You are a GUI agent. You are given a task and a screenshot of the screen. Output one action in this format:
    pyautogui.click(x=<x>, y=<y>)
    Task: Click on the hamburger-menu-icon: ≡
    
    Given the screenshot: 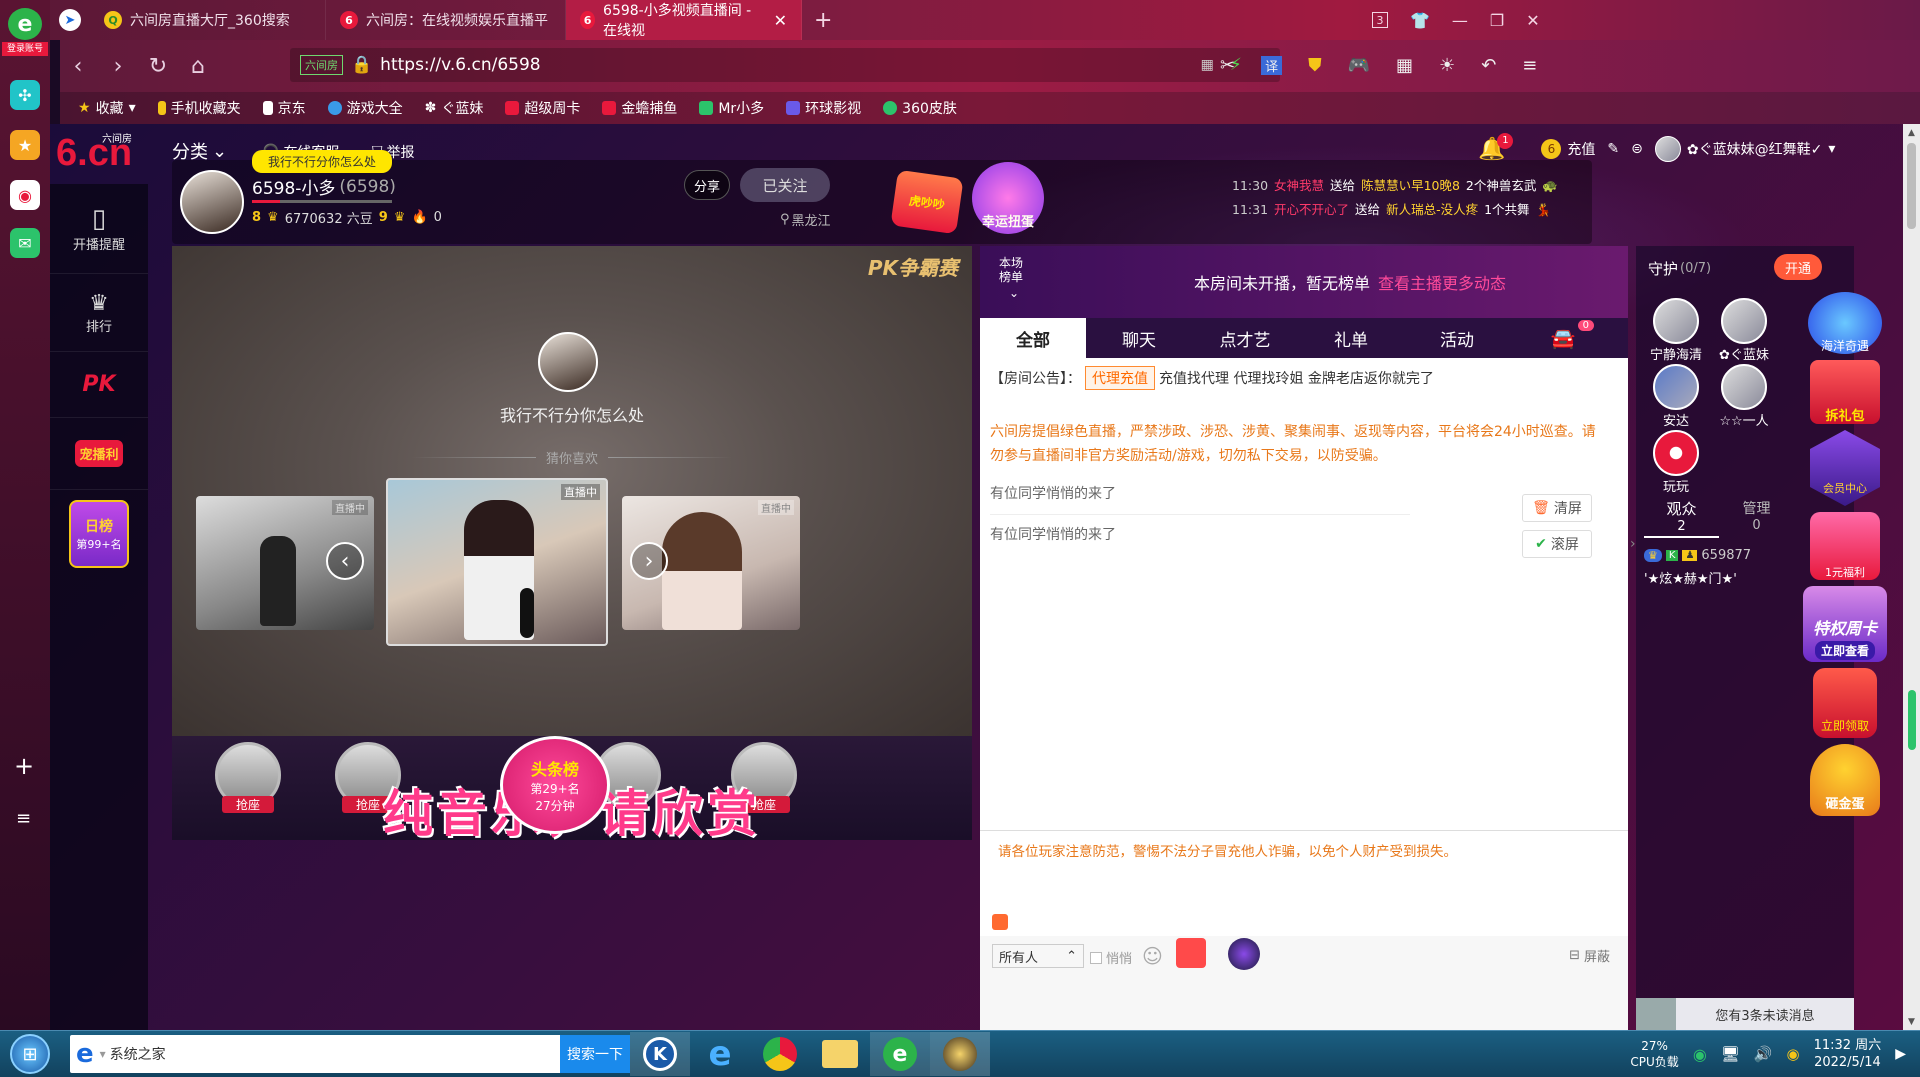 What is the action you would take?
    pyautogui.click(x=1529, y=65)
    